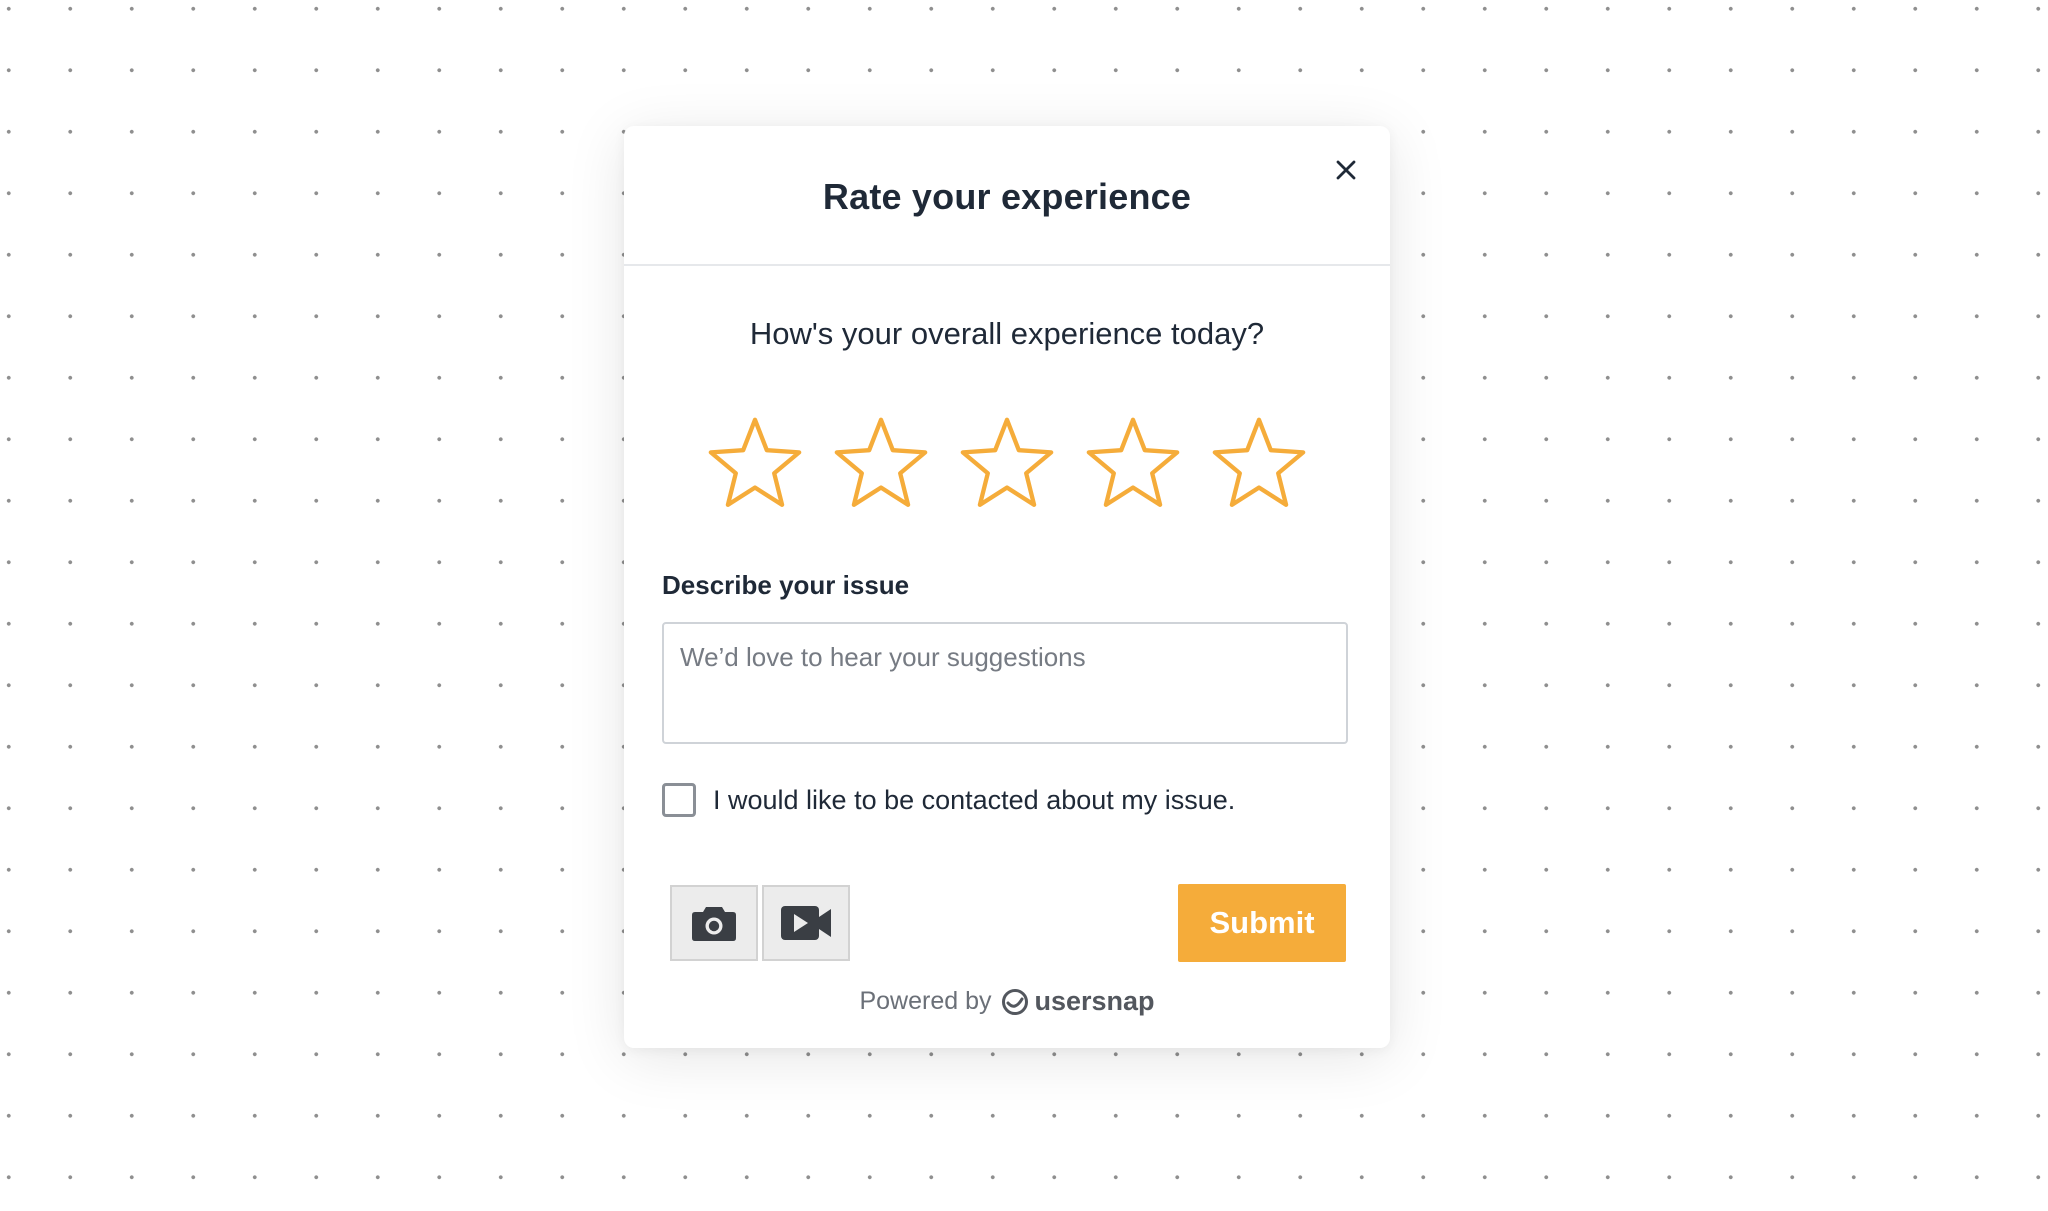 The image size is (2048, 1211). Describe the element at coordinates (755, 462) in the screenshot. I see `star-1-icon` at that location.